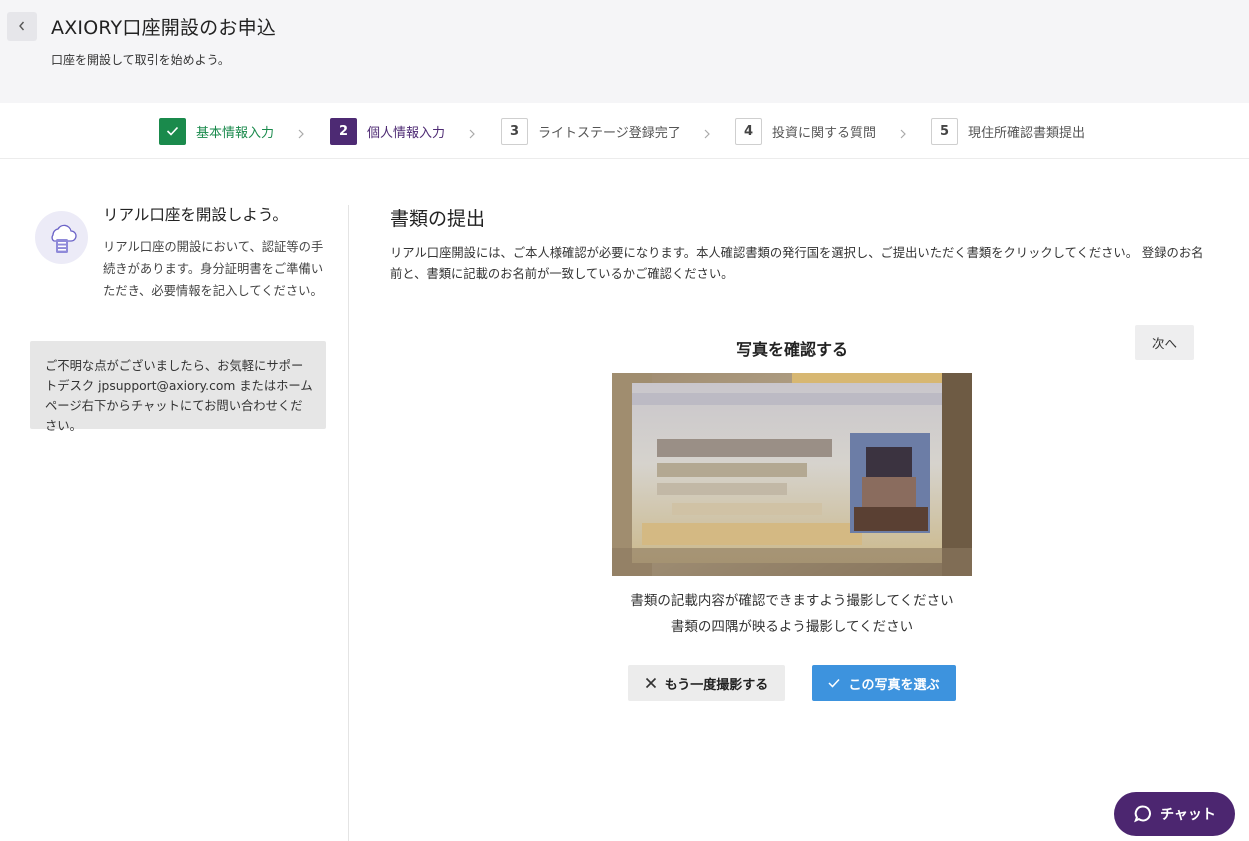 The height and width of the screenshot is (841, 1249). Describe the element at coordinates (235, 133) in the screenshot. I see `step-label: 基本情報入力` at that location.